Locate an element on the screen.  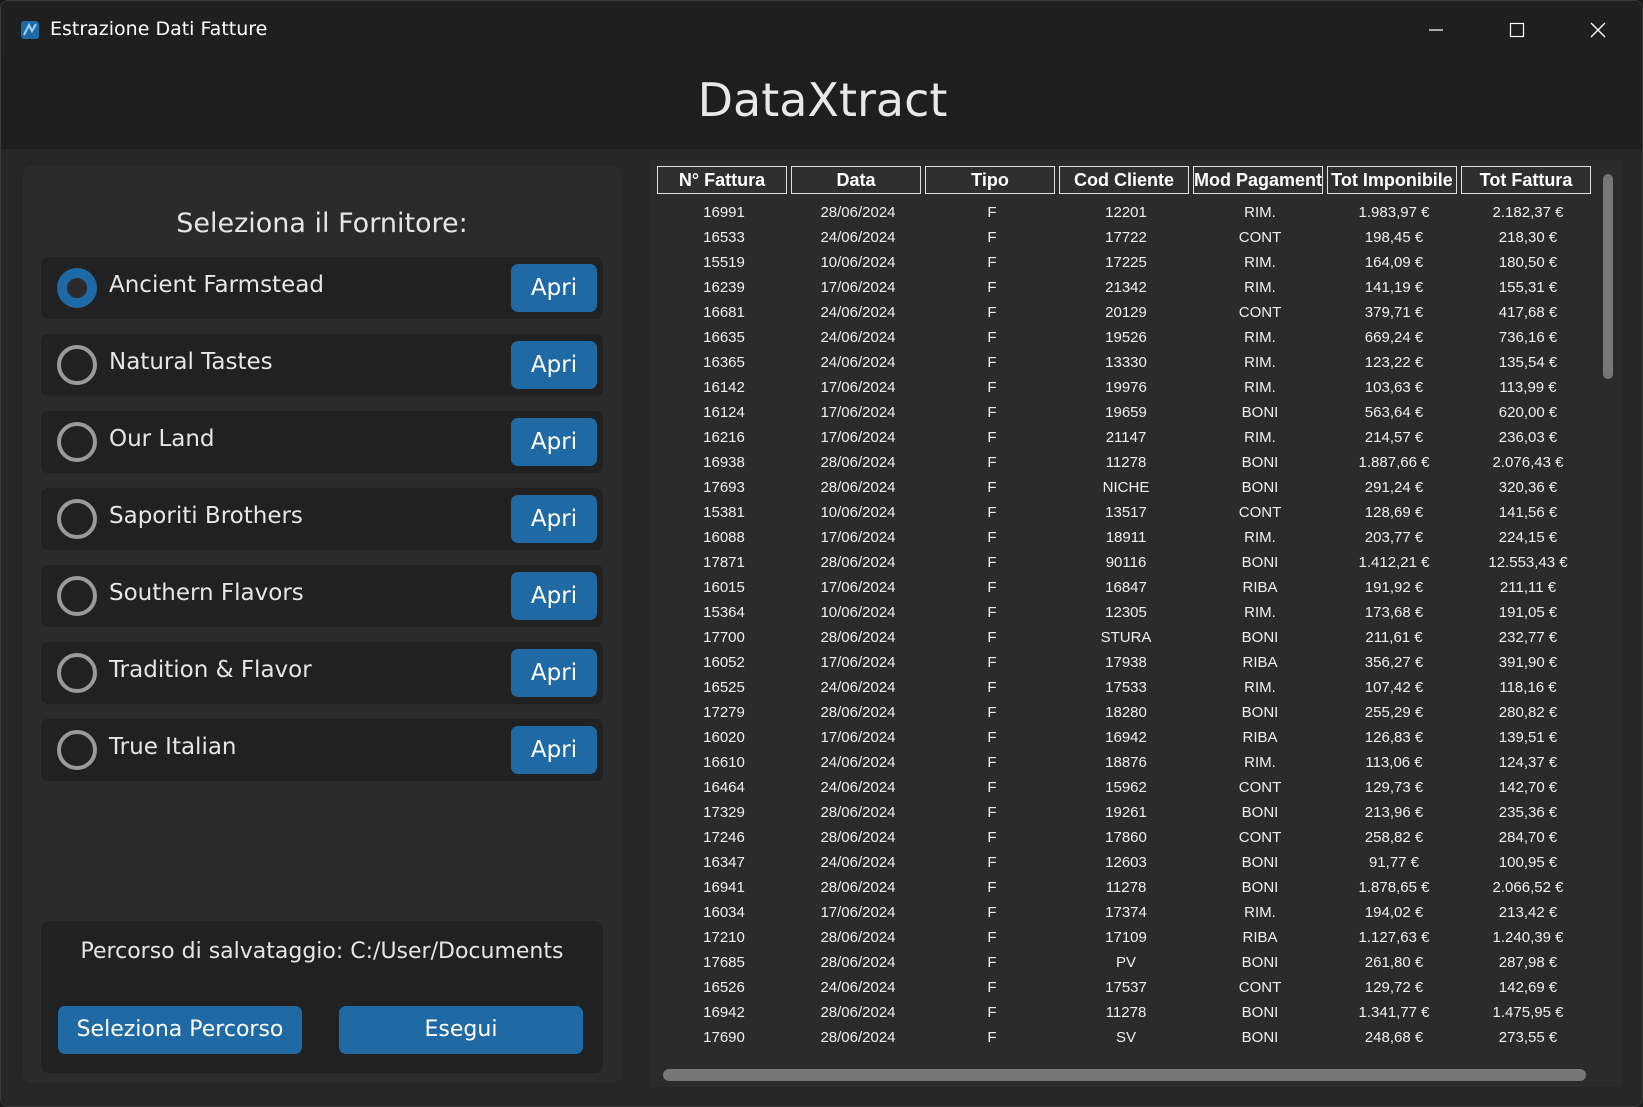
table-cell: 1.983,97 € is located at coordinates (1394, 212).